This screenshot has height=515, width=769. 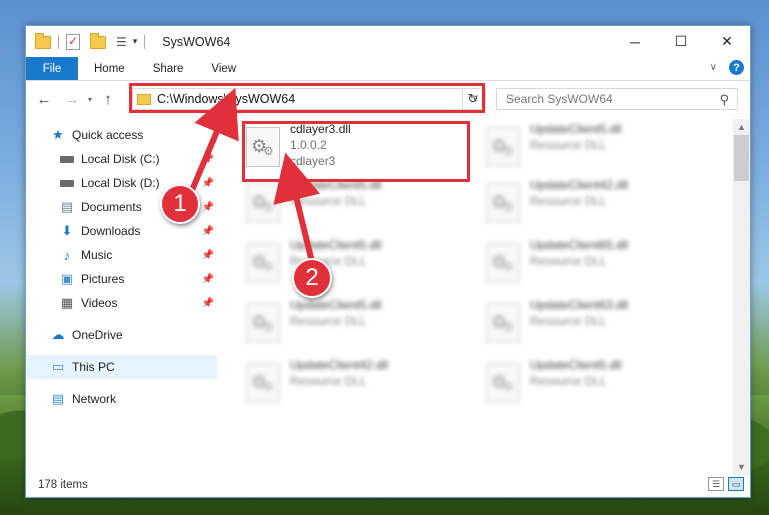 I want to click on new-folder-icon, so click(x=98, y=41).